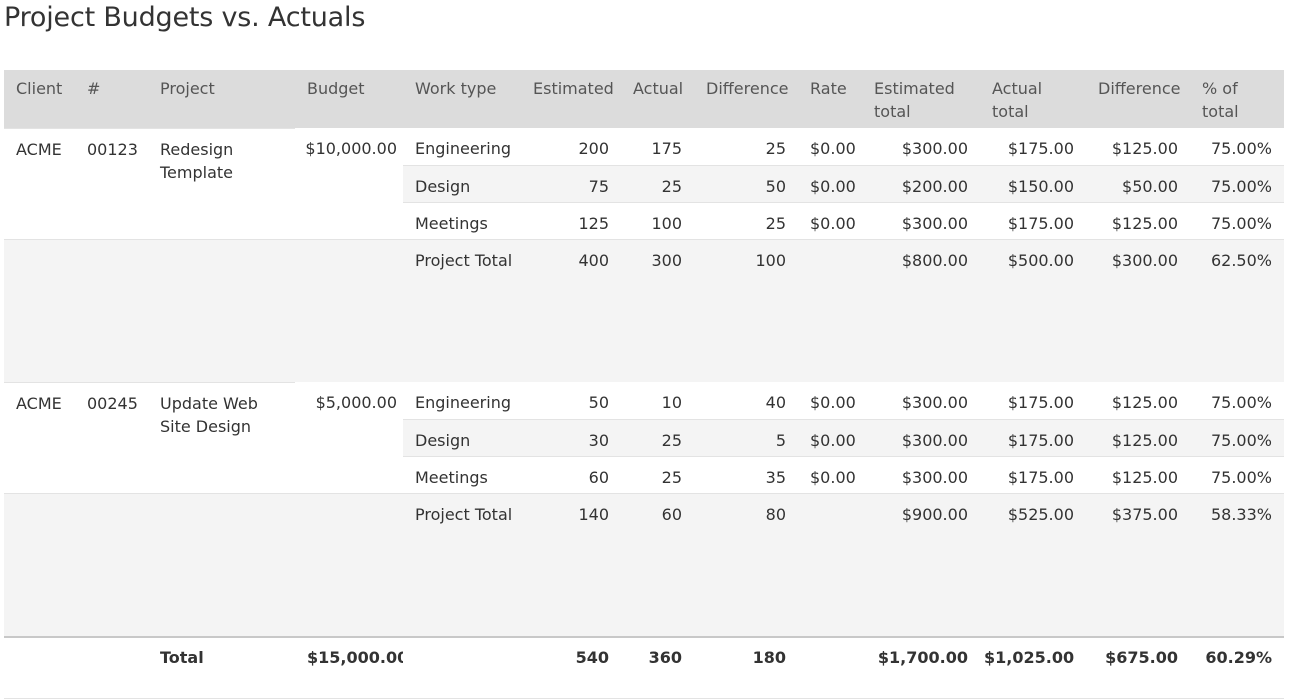 The width and height of the screenshot is (1290, 699). What do you see at coordinates (571, 474) in the screenshot?
I see `estimated-cell: 60` at bounding box center [571, 474].